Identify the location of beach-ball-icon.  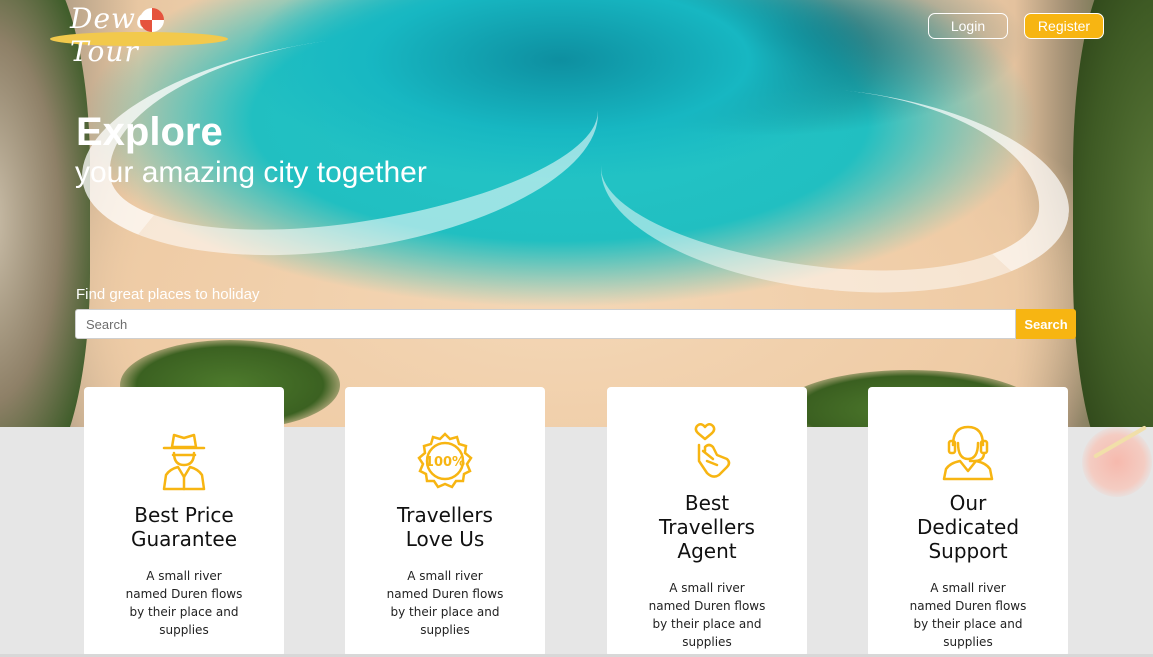
(152, 20).